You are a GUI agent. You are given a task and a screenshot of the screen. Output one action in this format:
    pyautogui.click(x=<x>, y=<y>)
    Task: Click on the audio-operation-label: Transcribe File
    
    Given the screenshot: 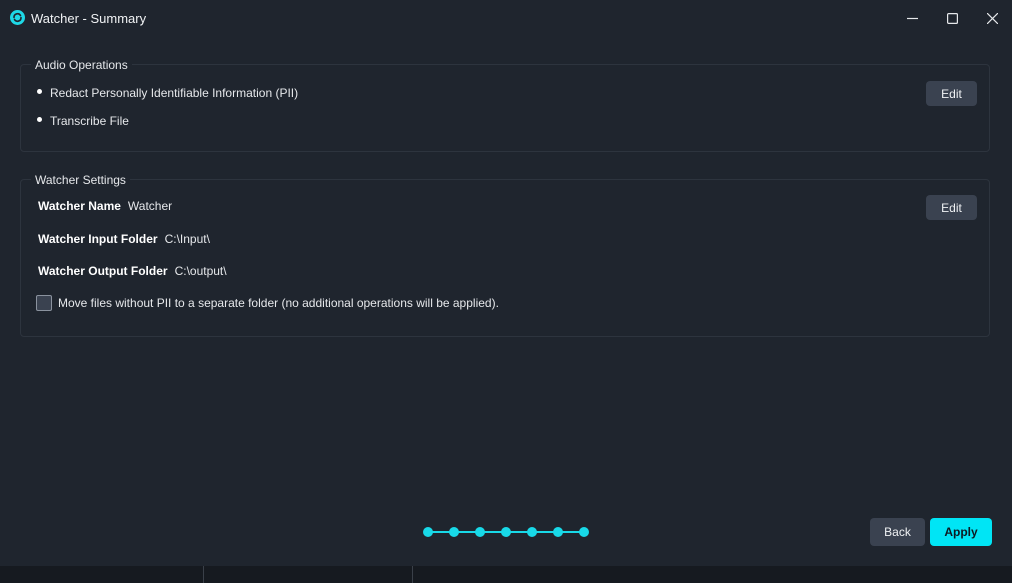 What is the action you would take?
    pyautogui.click(x=89, y=121)
    